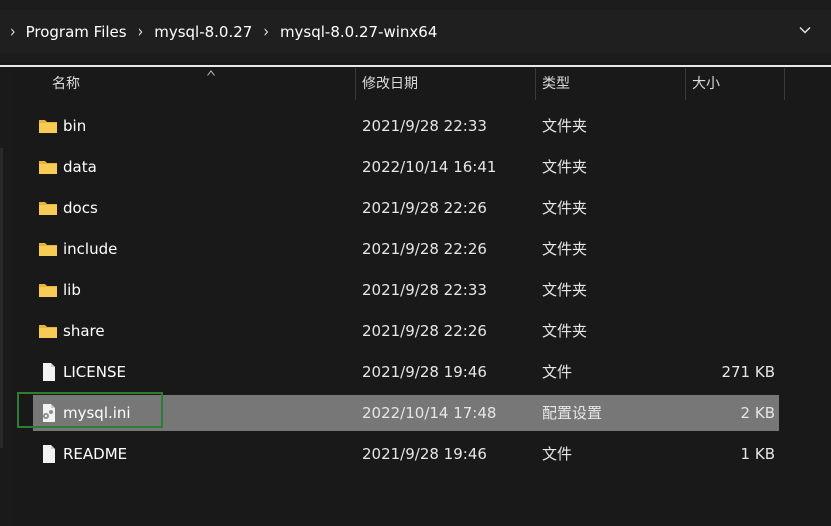  What do you see at coordinates (80, 167) in the screenshot?
I see `file-name: data` at bounding box center [80, 167].